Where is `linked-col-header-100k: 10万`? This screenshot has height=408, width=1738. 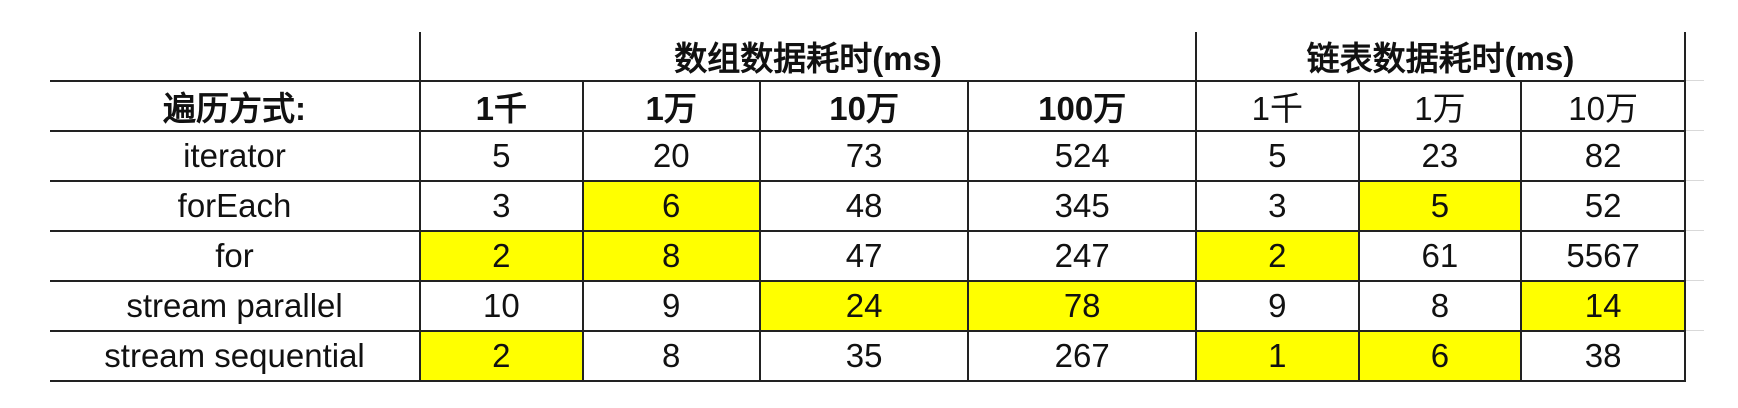
linked-col-header-100k: 10万 is located at coordinates (1603, 106).